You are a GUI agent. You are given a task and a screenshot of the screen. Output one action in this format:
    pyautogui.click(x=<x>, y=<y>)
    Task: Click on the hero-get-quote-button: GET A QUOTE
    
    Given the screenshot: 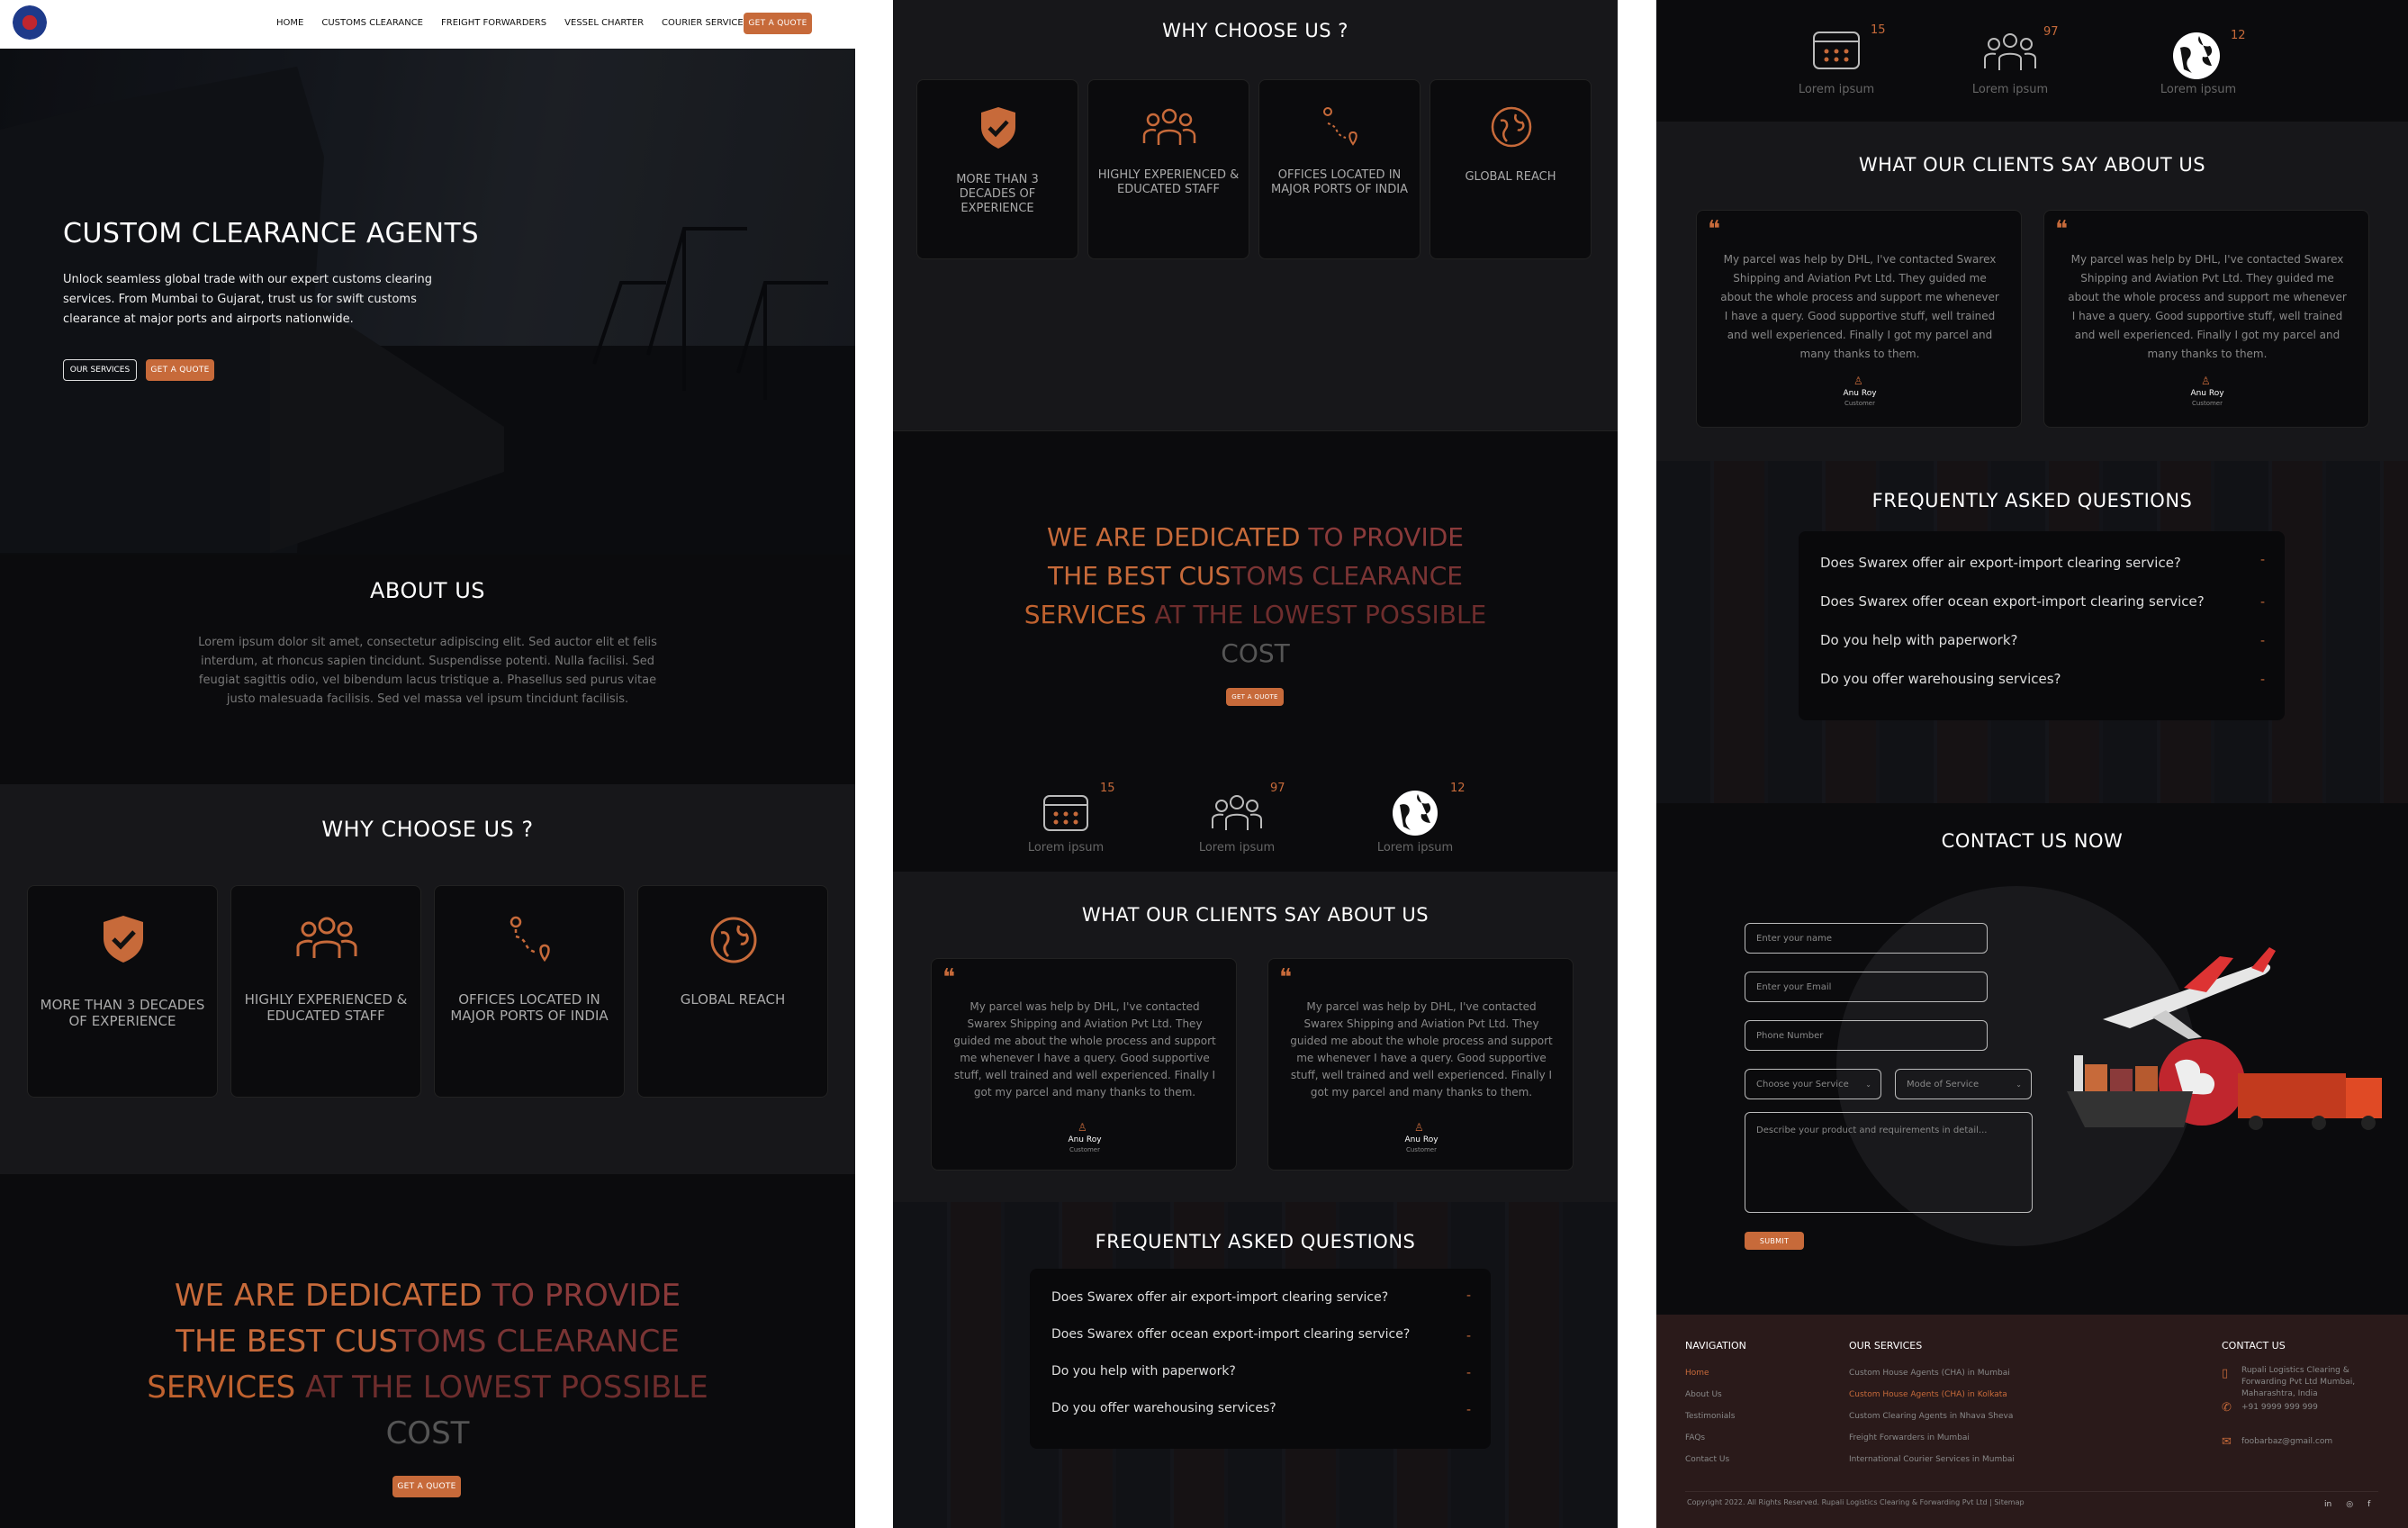 What is the action you would take?
    pyautogui.click(x=180, y=370)
    